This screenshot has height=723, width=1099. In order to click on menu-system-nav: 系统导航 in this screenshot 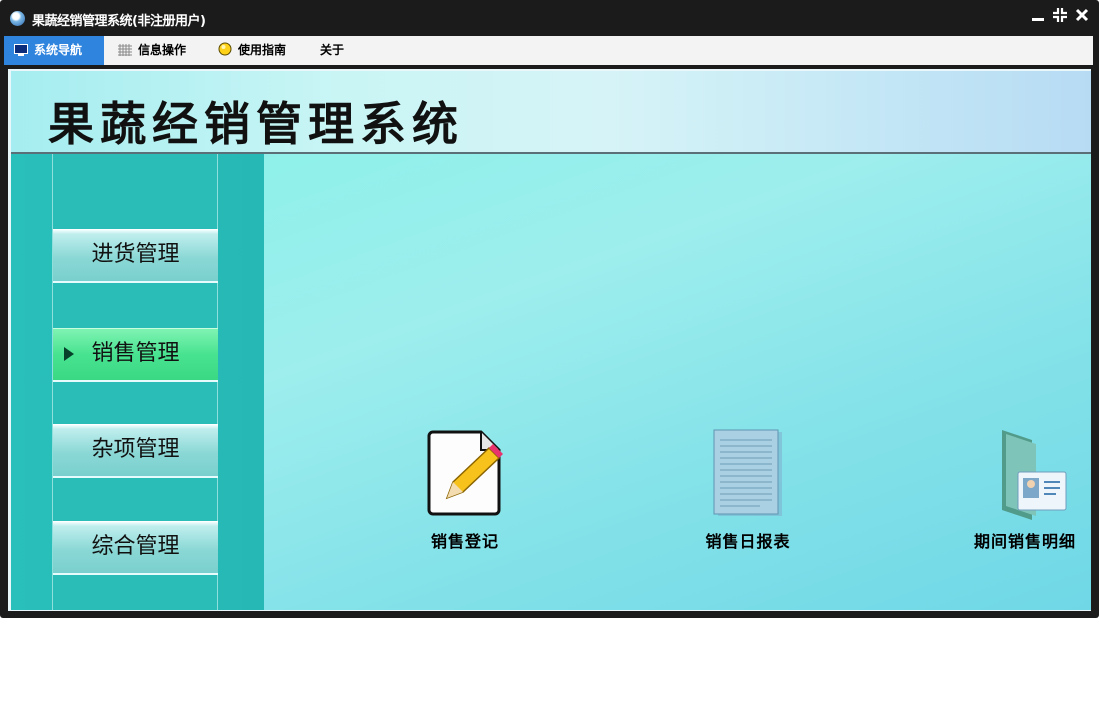, I will do `click(54, 50)`.